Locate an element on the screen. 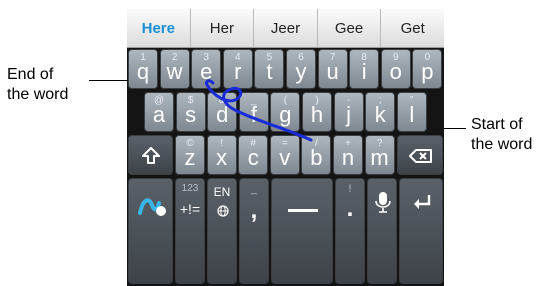 This screenshot has height=286, width=550. trace-path is located at coordinates (259, 110).